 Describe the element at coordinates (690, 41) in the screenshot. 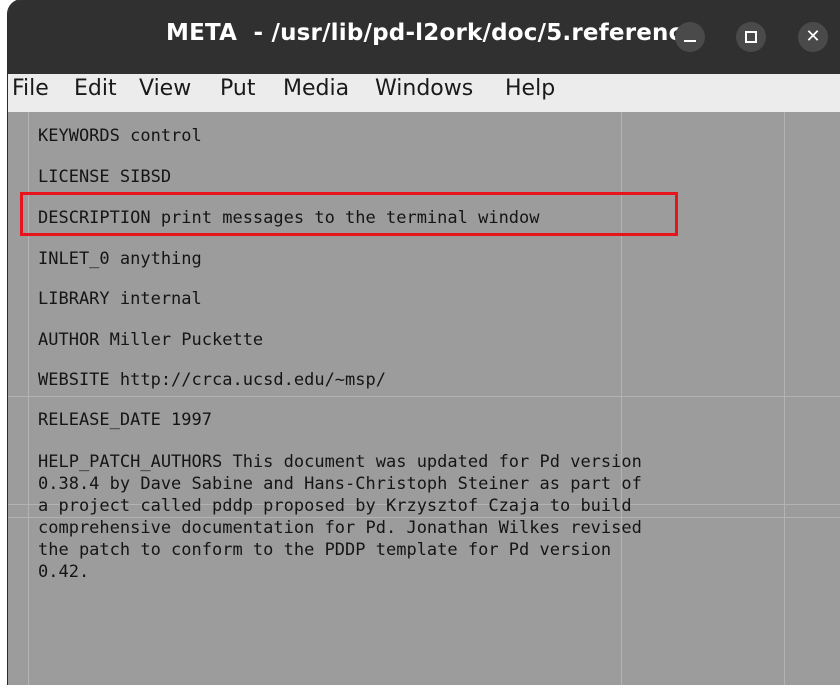

I see `minimize-icon` at that location.